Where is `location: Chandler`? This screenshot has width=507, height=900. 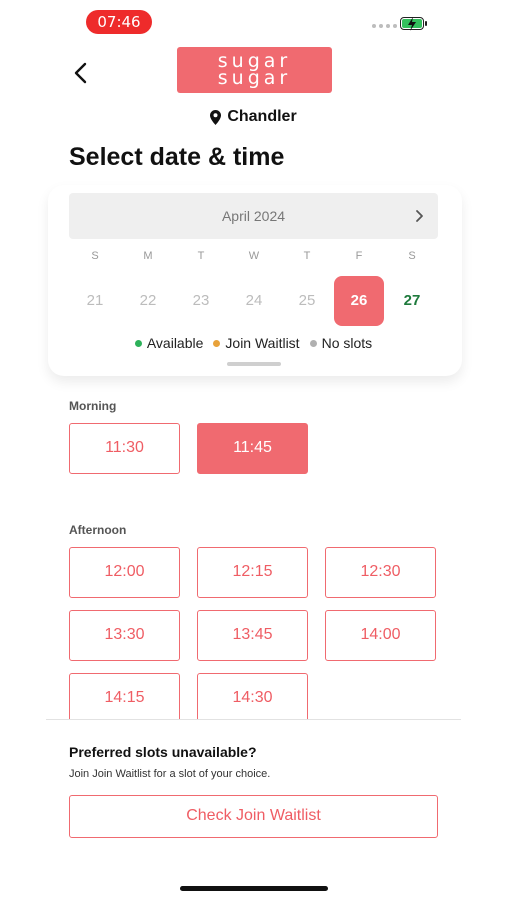
location: Chandler is located at coordinates (253, 117).